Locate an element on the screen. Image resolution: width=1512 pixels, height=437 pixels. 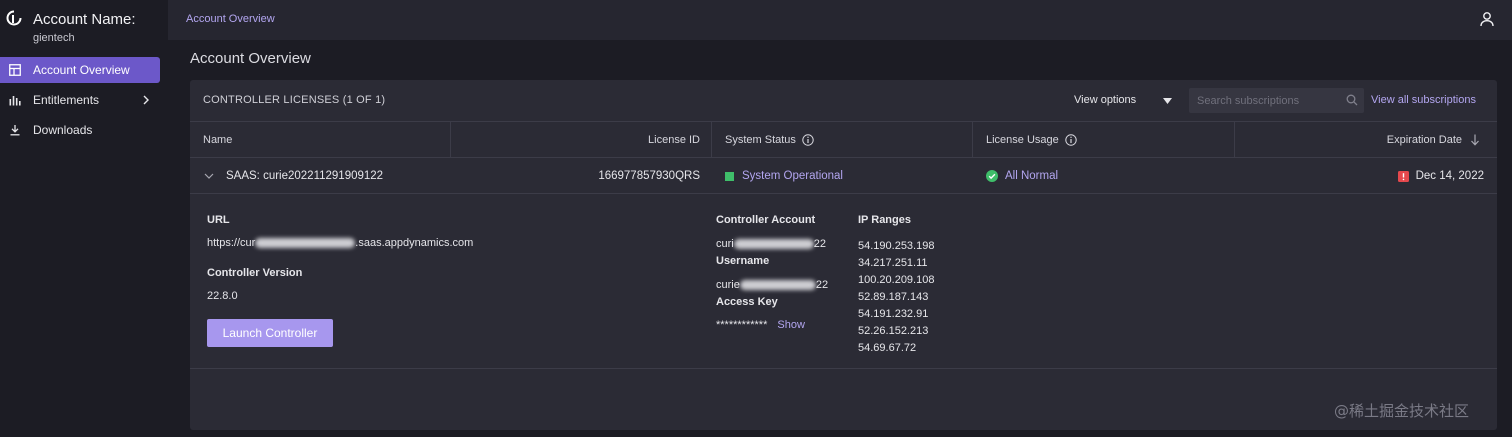
url-value: https://cur .saas.appdynamics.com is located at coordinates (340, 243).